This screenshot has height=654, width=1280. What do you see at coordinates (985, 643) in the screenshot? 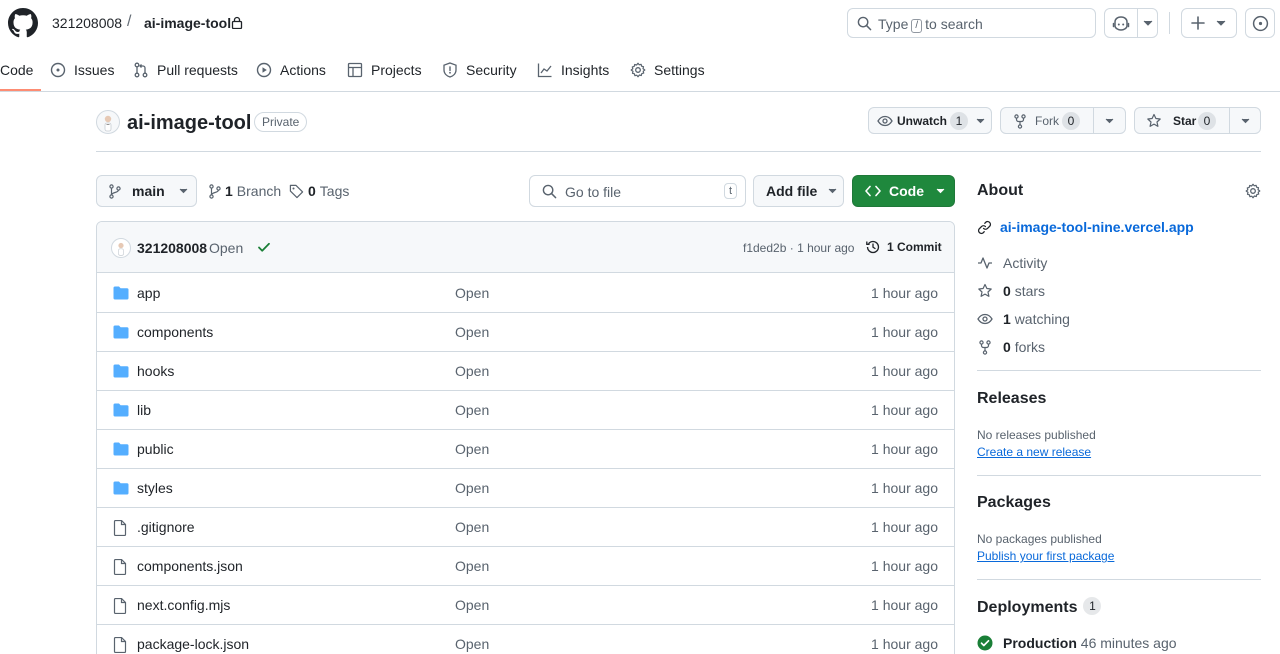
I see `check-circle-icon` at bounding box center [985, 643].